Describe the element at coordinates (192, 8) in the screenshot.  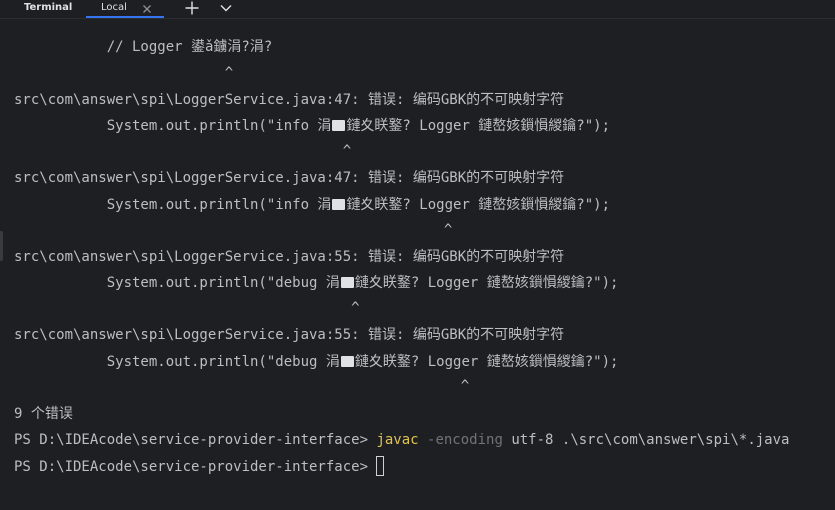
I see `plus-icon` at that location.